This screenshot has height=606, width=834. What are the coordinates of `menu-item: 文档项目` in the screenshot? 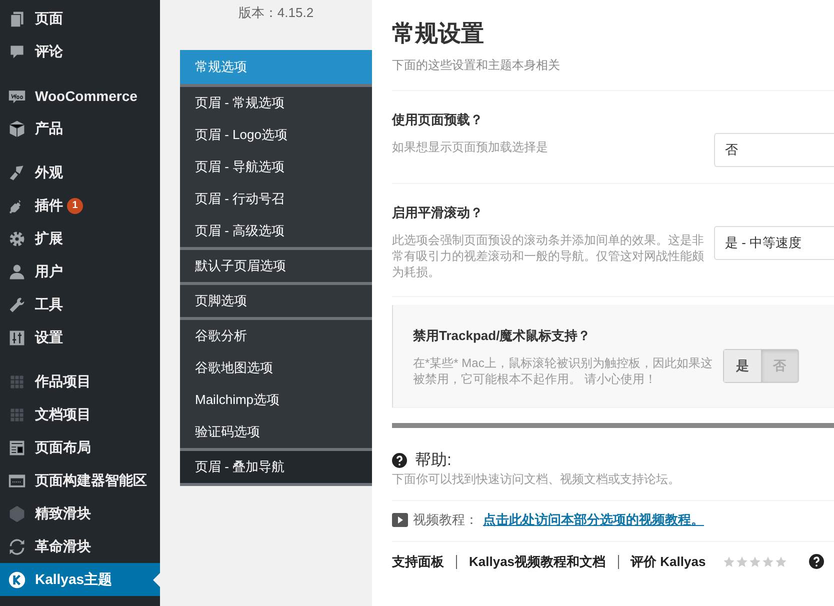 It's located at (80, 414).